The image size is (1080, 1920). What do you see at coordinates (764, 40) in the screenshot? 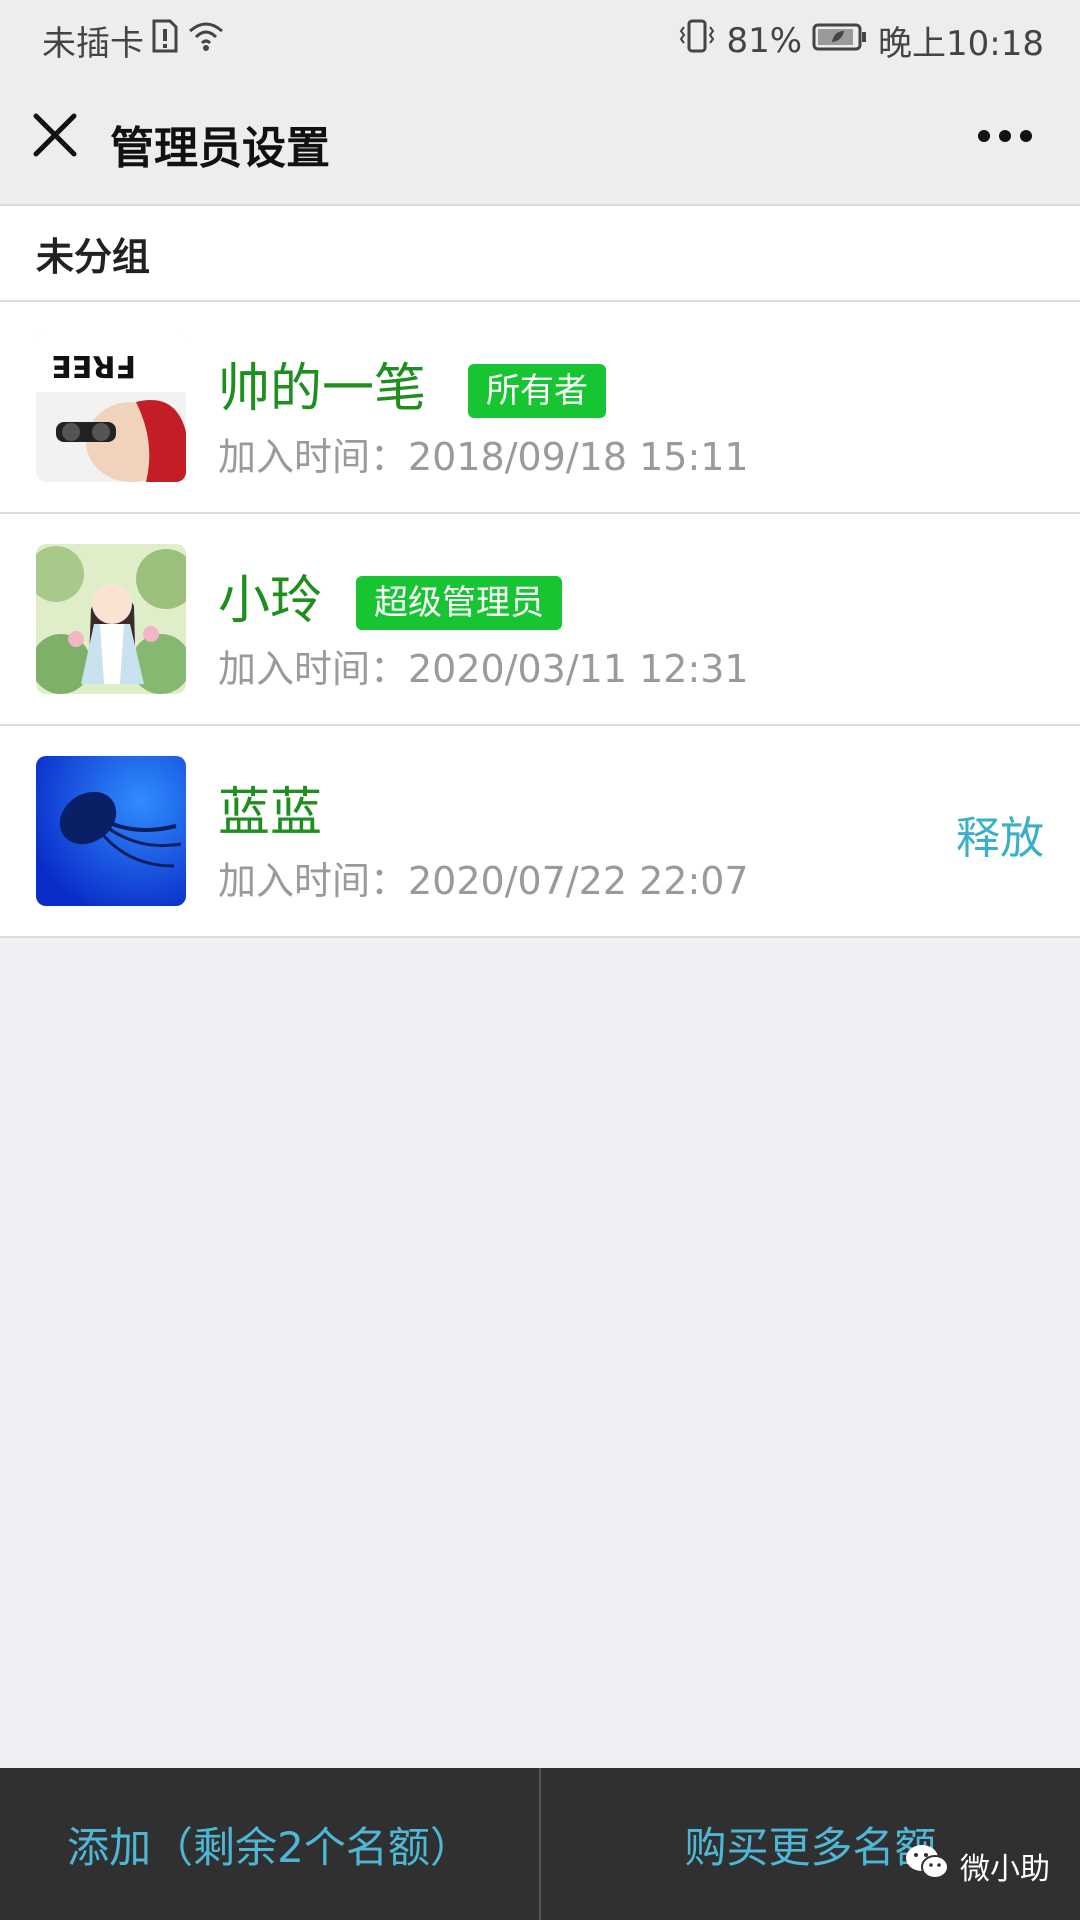
I see `battery-percent: 81%` at bounding box center [764, 40].